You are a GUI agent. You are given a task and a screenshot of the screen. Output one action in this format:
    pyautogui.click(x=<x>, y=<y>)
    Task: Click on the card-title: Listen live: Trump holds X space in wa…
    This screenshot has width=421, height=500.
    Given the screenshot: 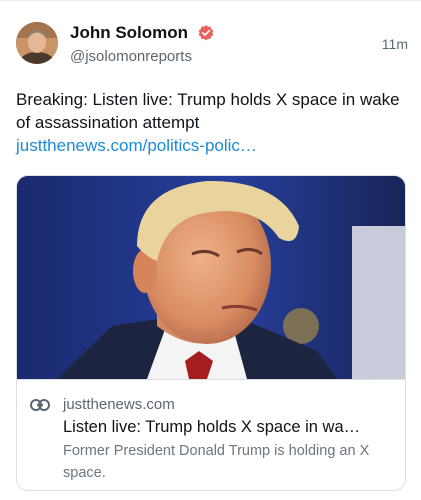 What is the action you would take?
    pyautogui.click(x=231, y=427)
    